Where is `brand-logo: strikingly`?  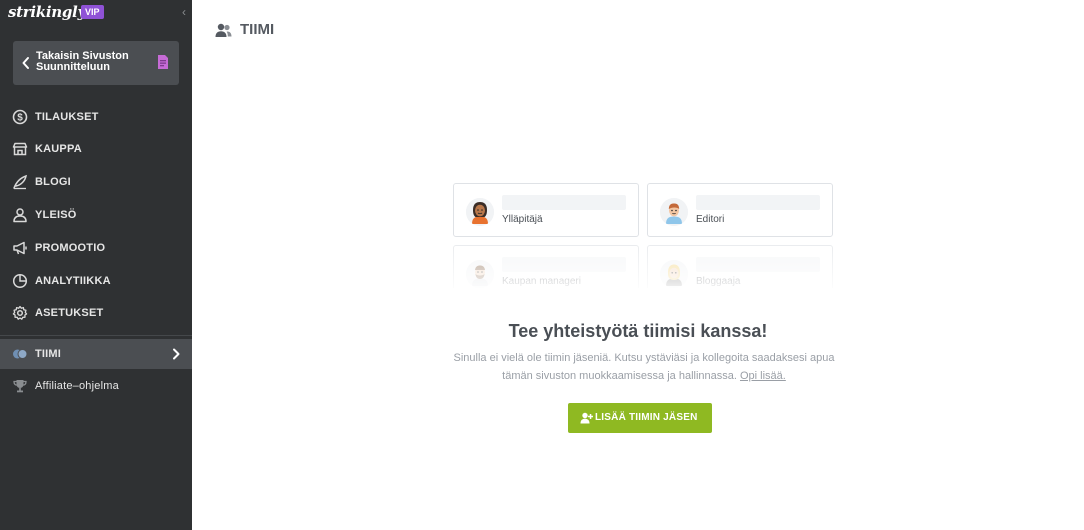
brand-logo: strikingly is located at coordinates (47, 12).